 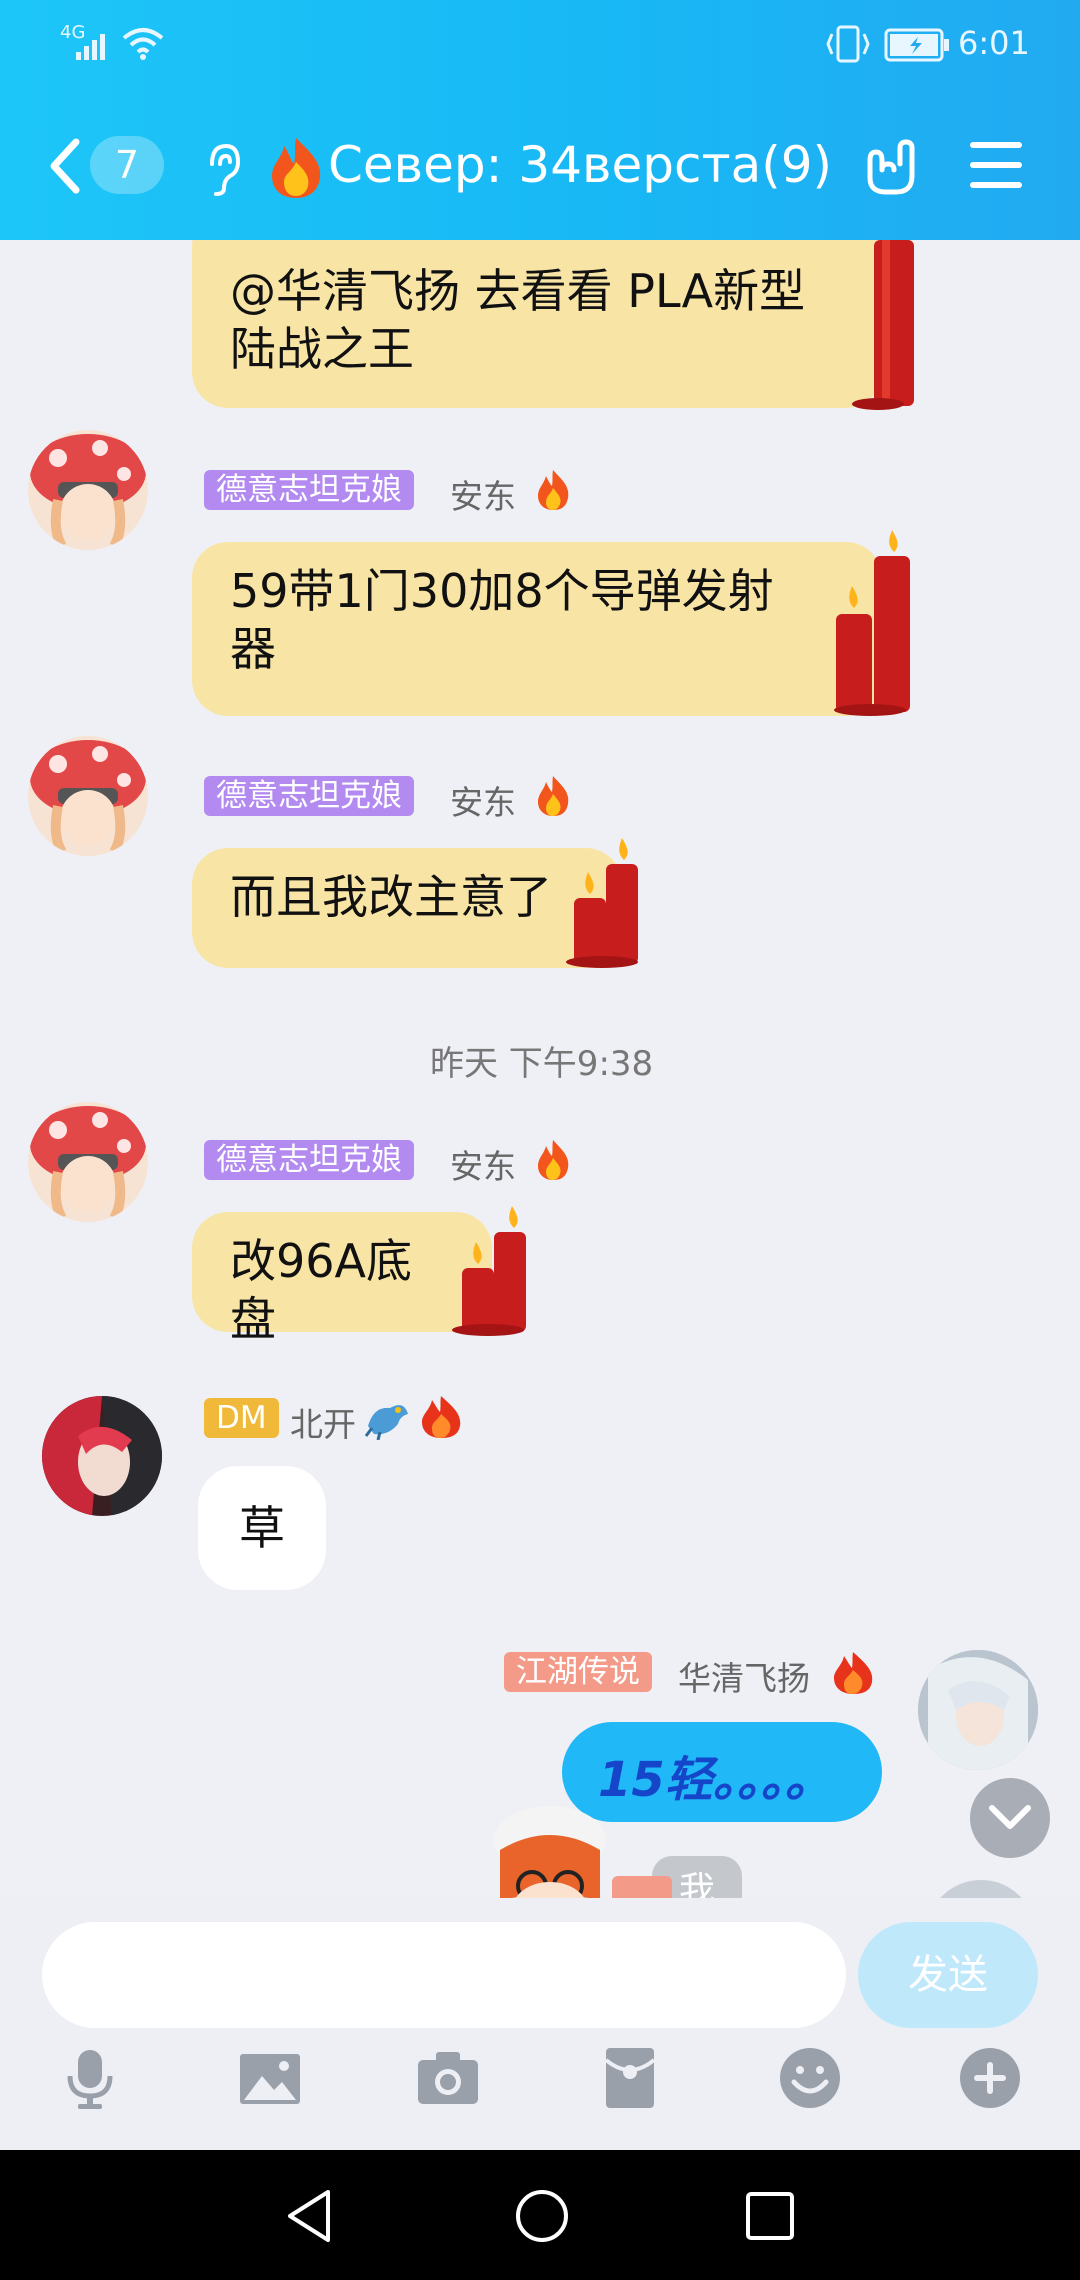 I want to click on image-icon, so click(x=270, y=2078).